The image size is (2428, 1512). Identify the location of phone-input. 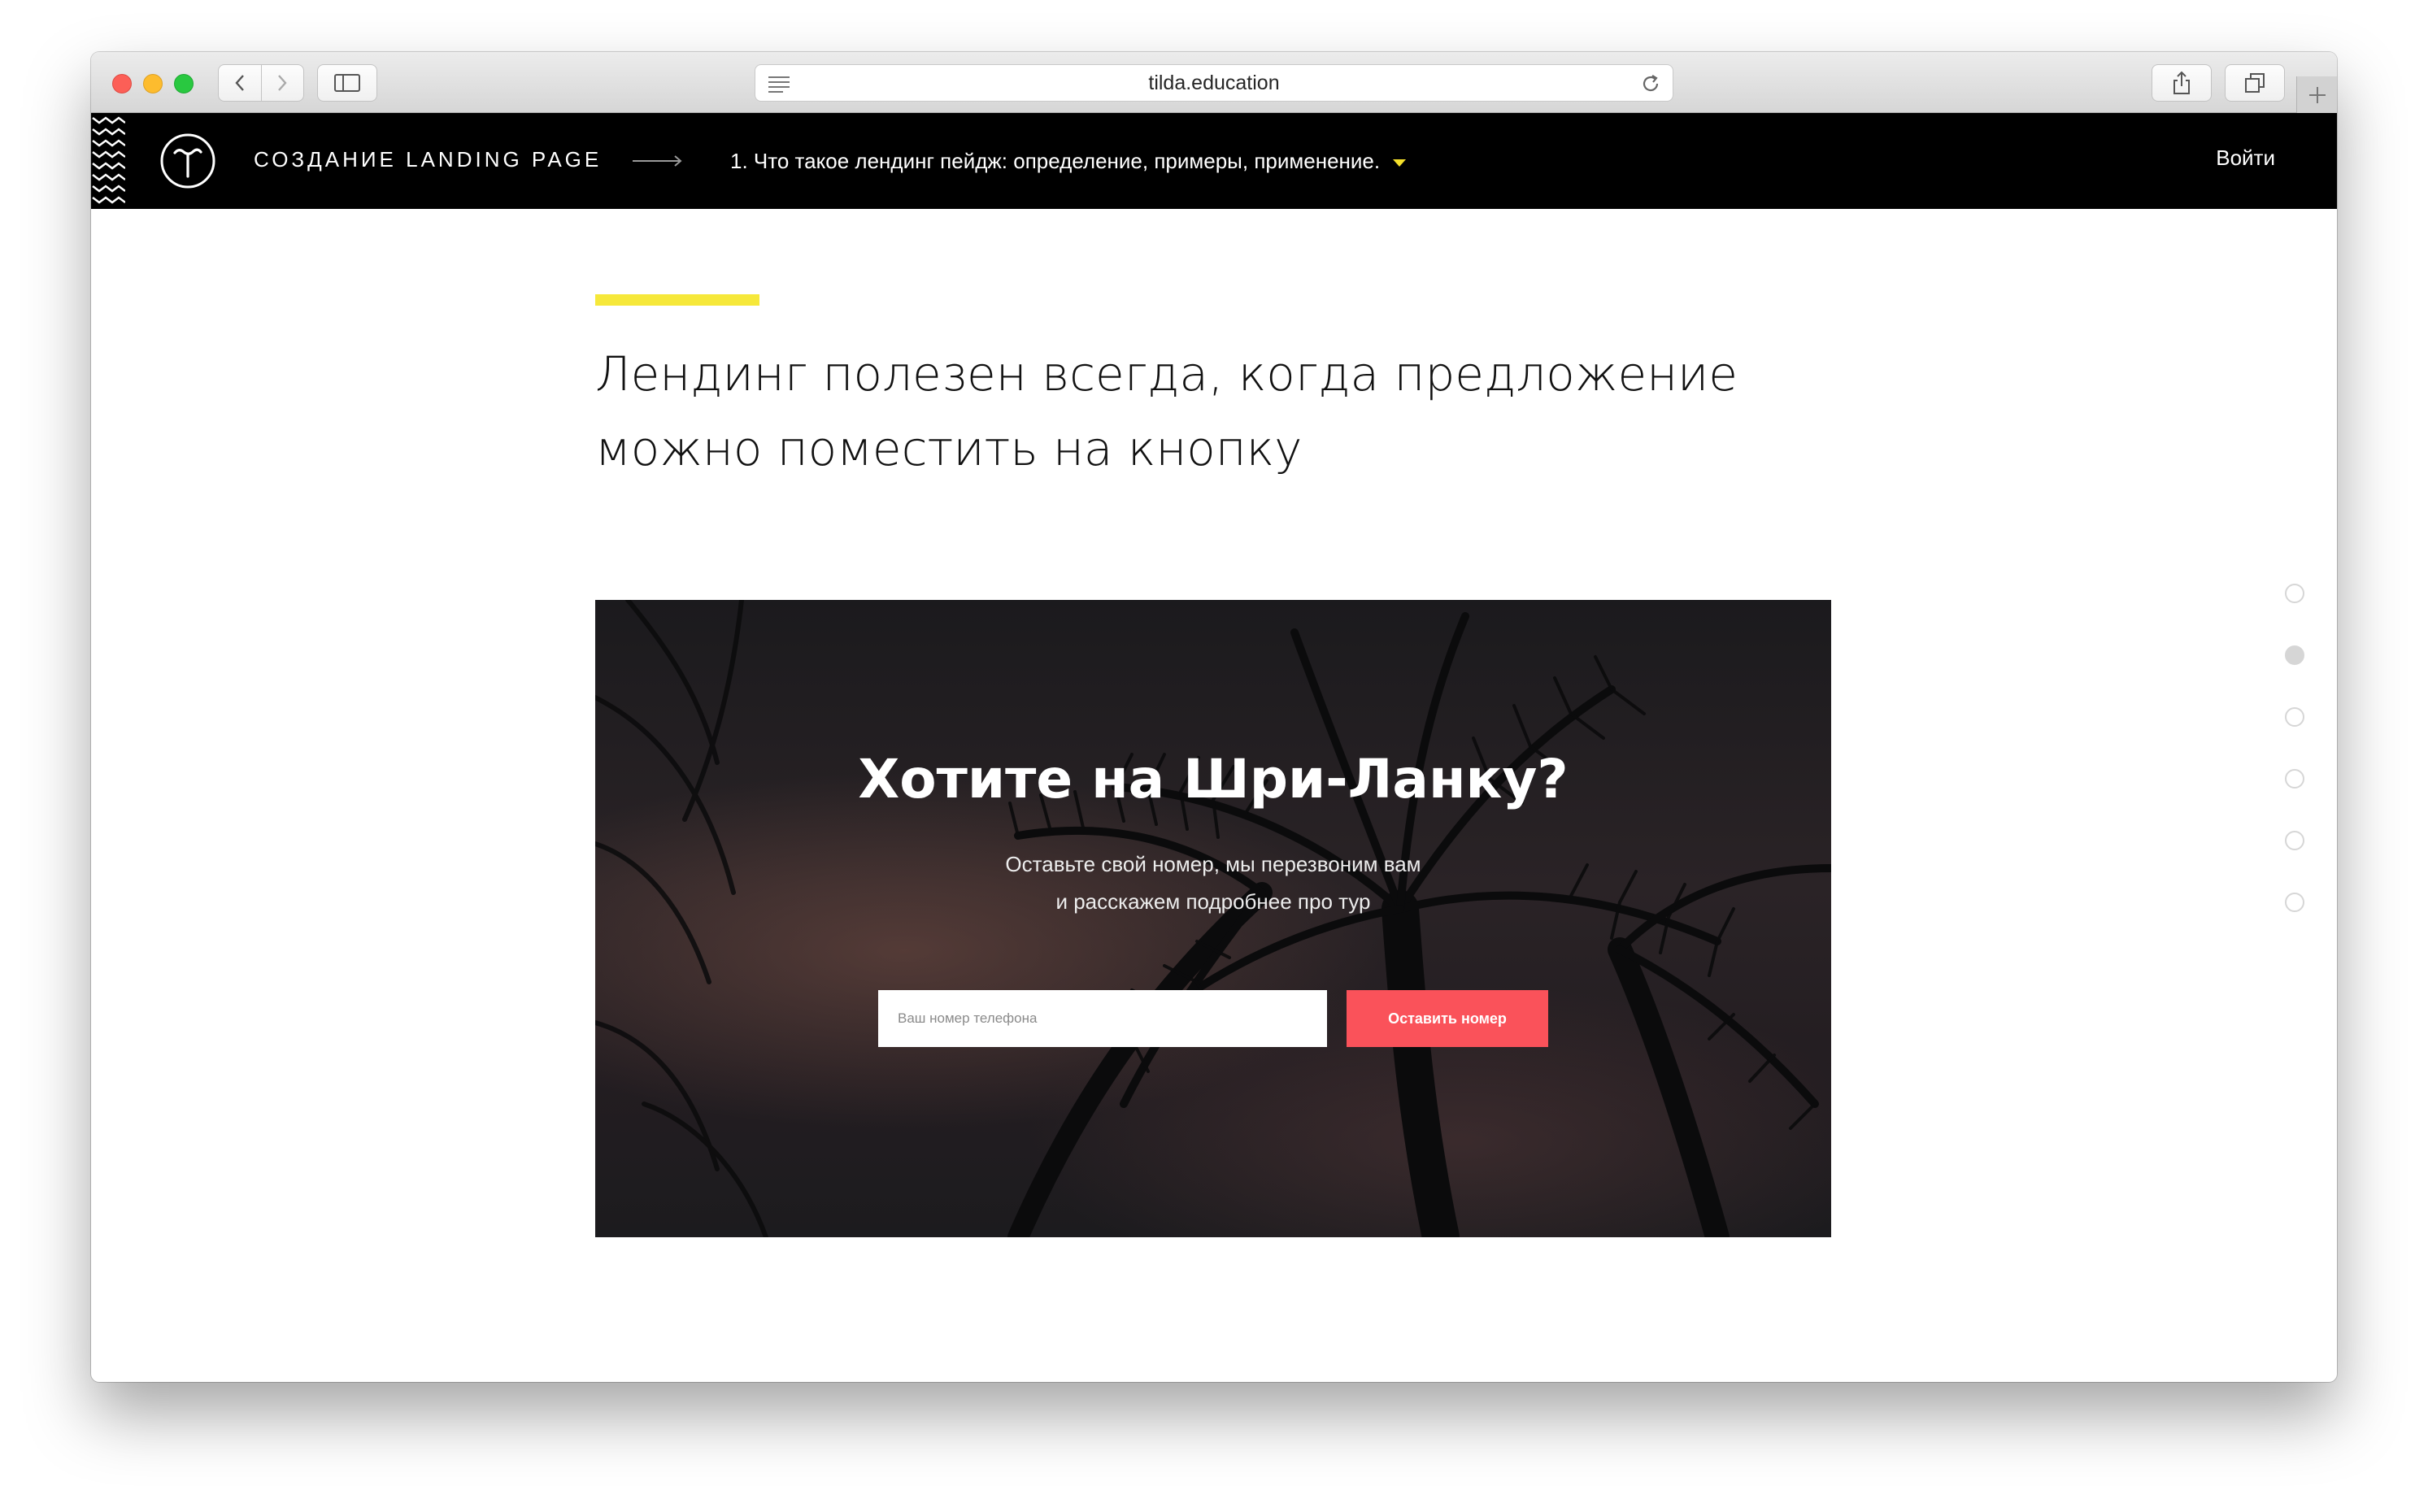
(1102, 1018).